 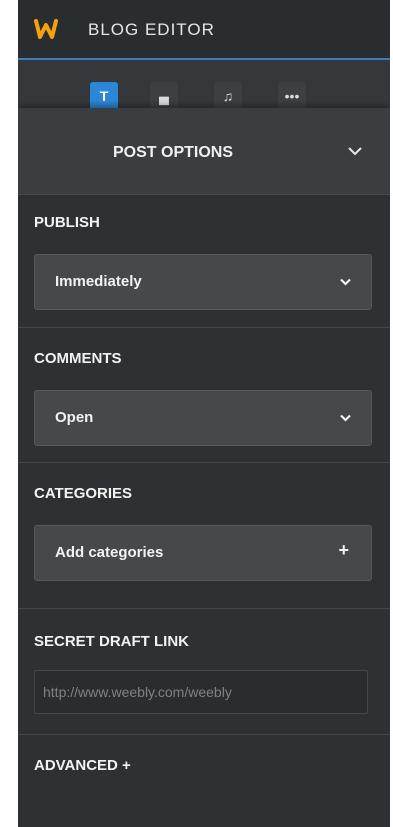 I want to click on secret-draft-link-input, so click(x=201, y=692).